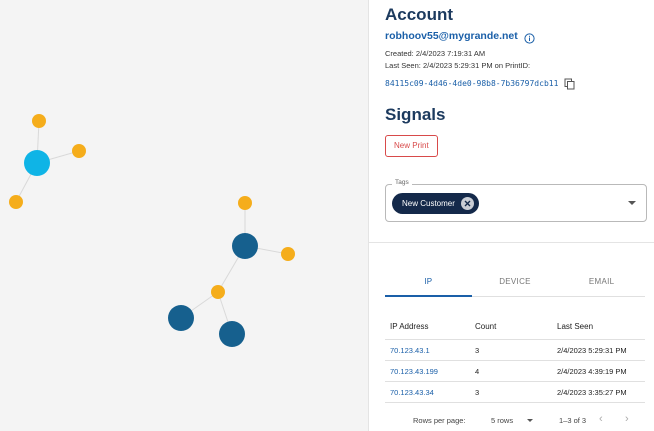  What do you see at coordinates (415, 114) in the screenshot?
I see `signals-heading: Signals` at bounding box center [415, 114].